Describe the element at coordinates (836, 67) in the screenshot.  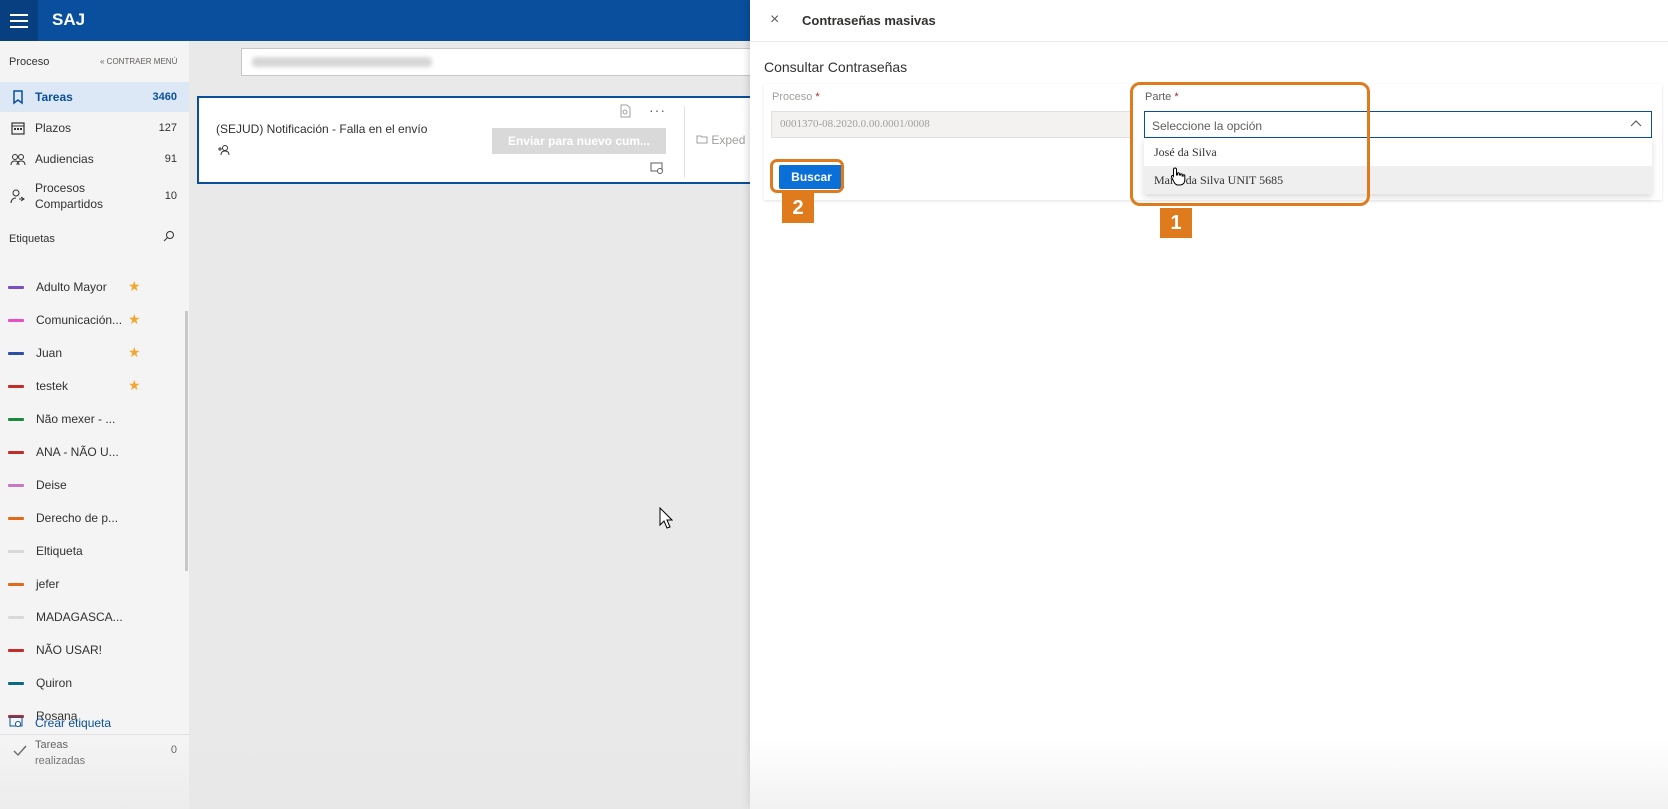
I see `section-title: Consultar Contraseñas` at that location.